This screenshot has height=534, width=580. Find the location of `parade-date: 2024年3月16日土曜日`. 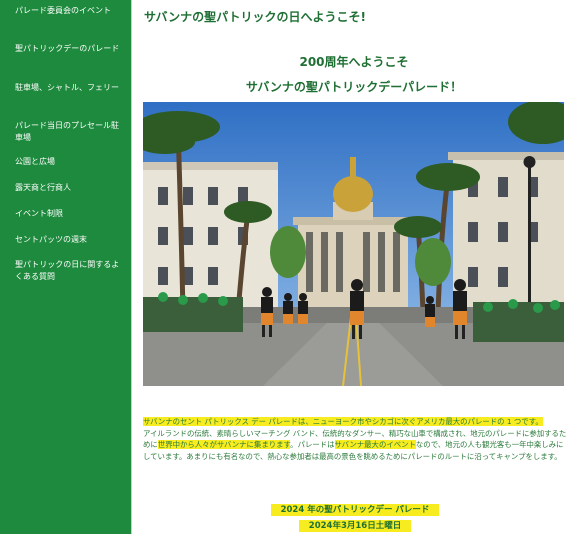

parade-date: 2024年3月16日土曜日 is located at coordinates (355, 525).